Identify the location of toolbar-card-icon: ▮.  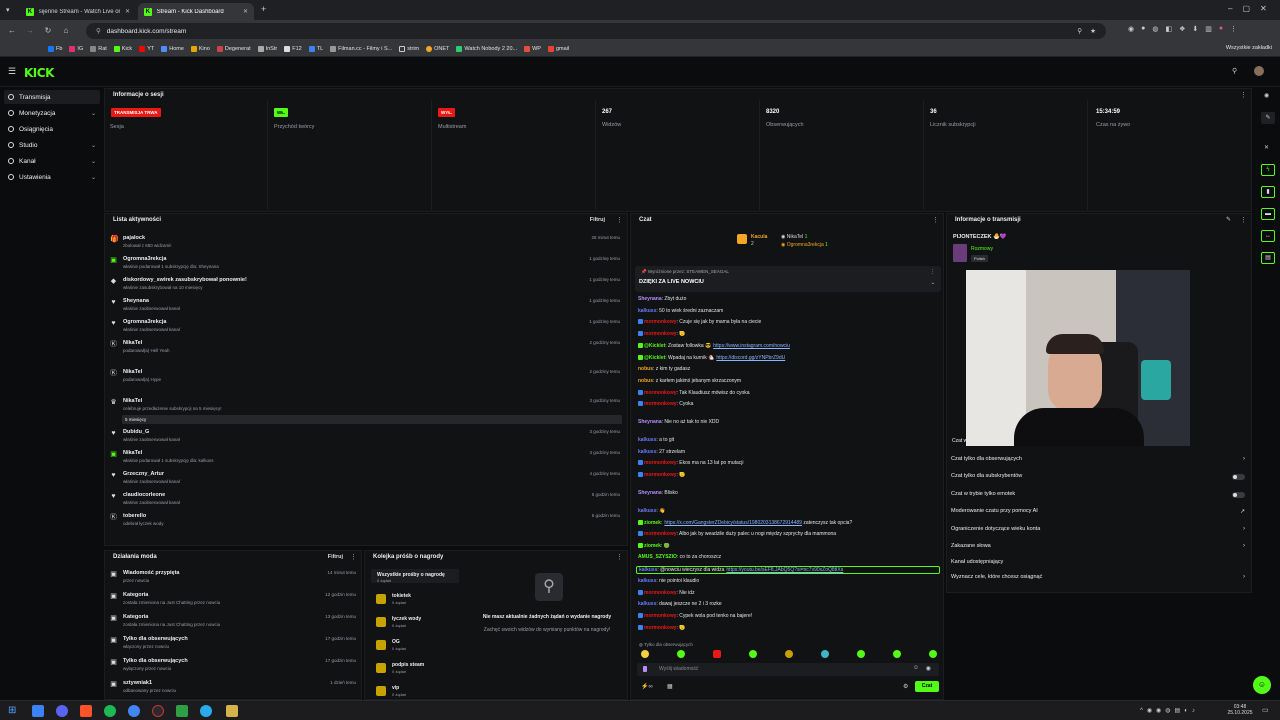
(1268, 192).